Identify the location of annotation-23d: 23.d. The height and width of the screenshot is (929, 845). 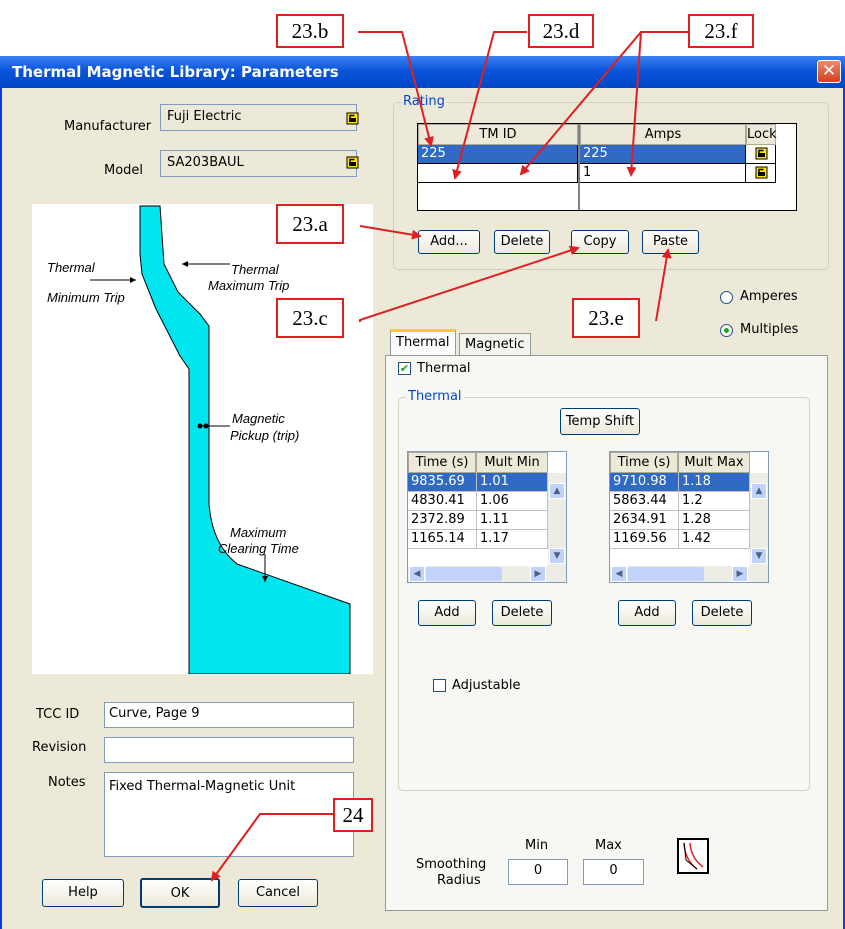
(561, 31).